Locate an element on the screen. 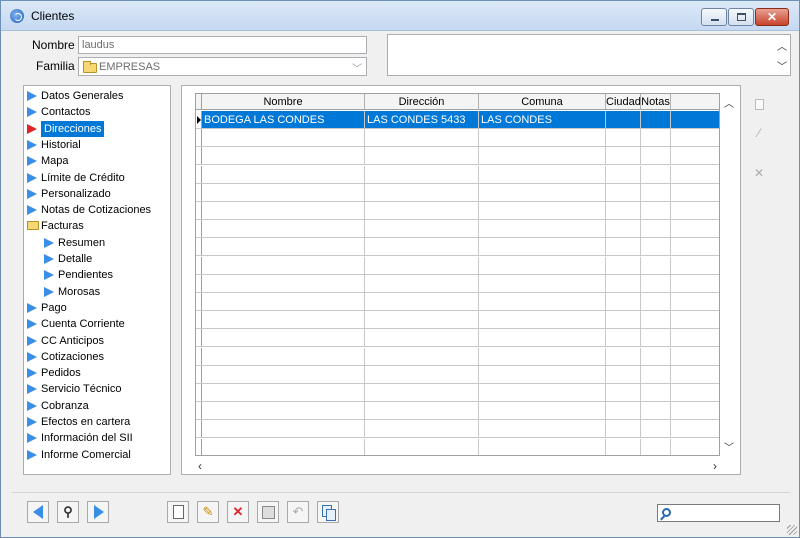 This screenshot has height=538, width=800. copy-button is located at coordinates (328, 512).